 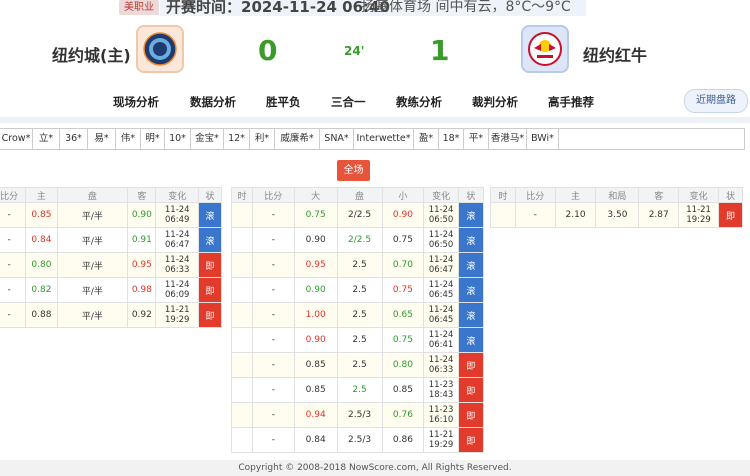 What do you see at coordinates (508, 139) in the screenshot?
I see `bookmaker-tab: 香港马*` at bounding box center [508, 139].